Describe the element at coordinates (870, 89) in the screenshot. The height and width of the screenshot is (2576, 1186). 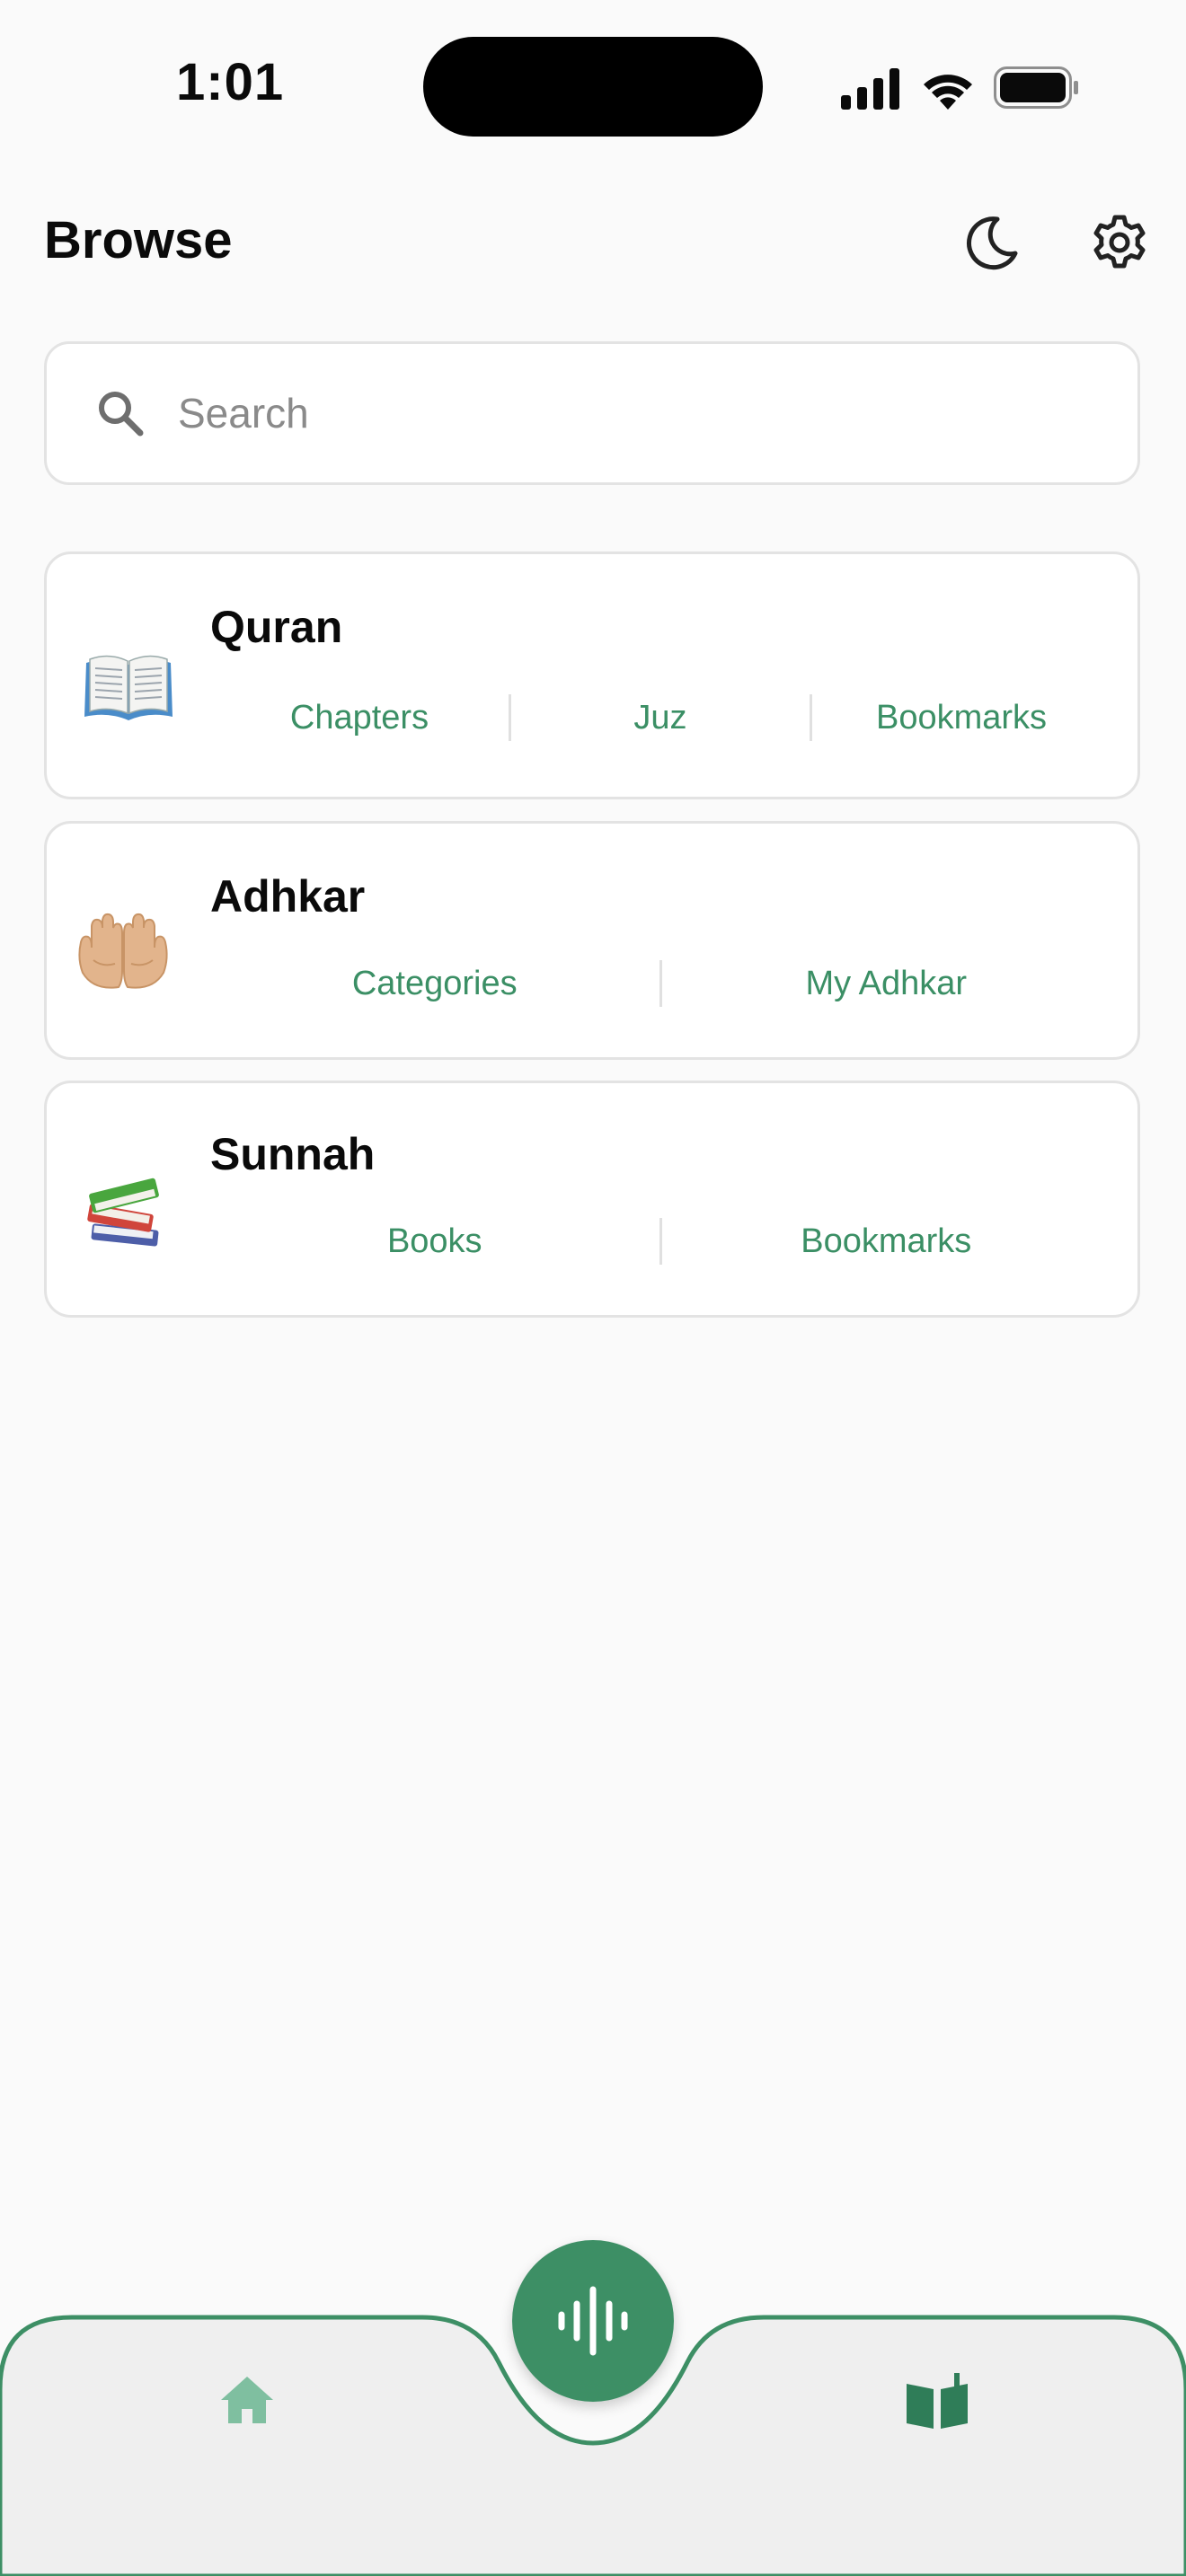
I see `cellular-signal-icon` at that location.